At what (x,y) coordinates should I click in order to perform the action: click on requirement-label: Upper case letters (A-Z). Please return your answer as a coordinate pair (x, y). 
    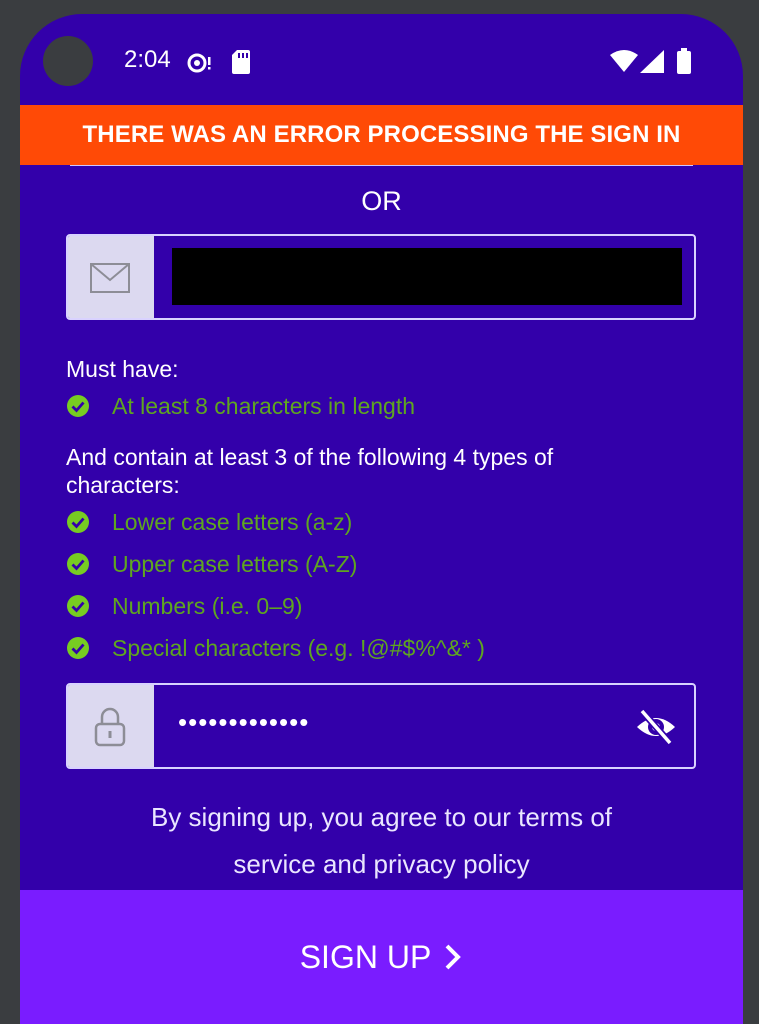
    Looking at the image, I should click on (235, 563).